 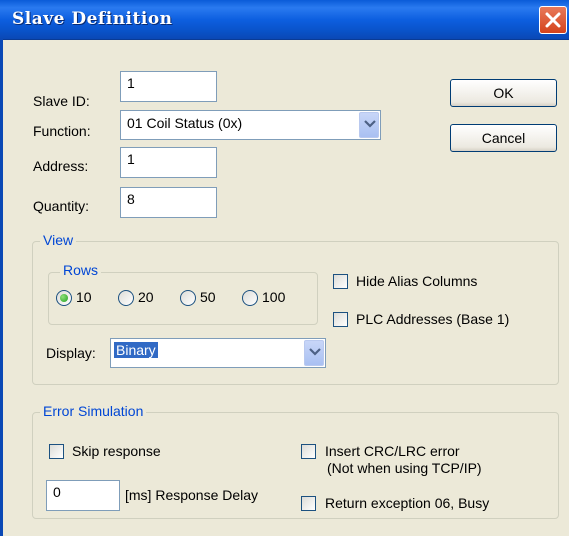 What do you see at coordinates (1, 287) in the screenshot?
I see `window-border` at bounding box center [1, 287].